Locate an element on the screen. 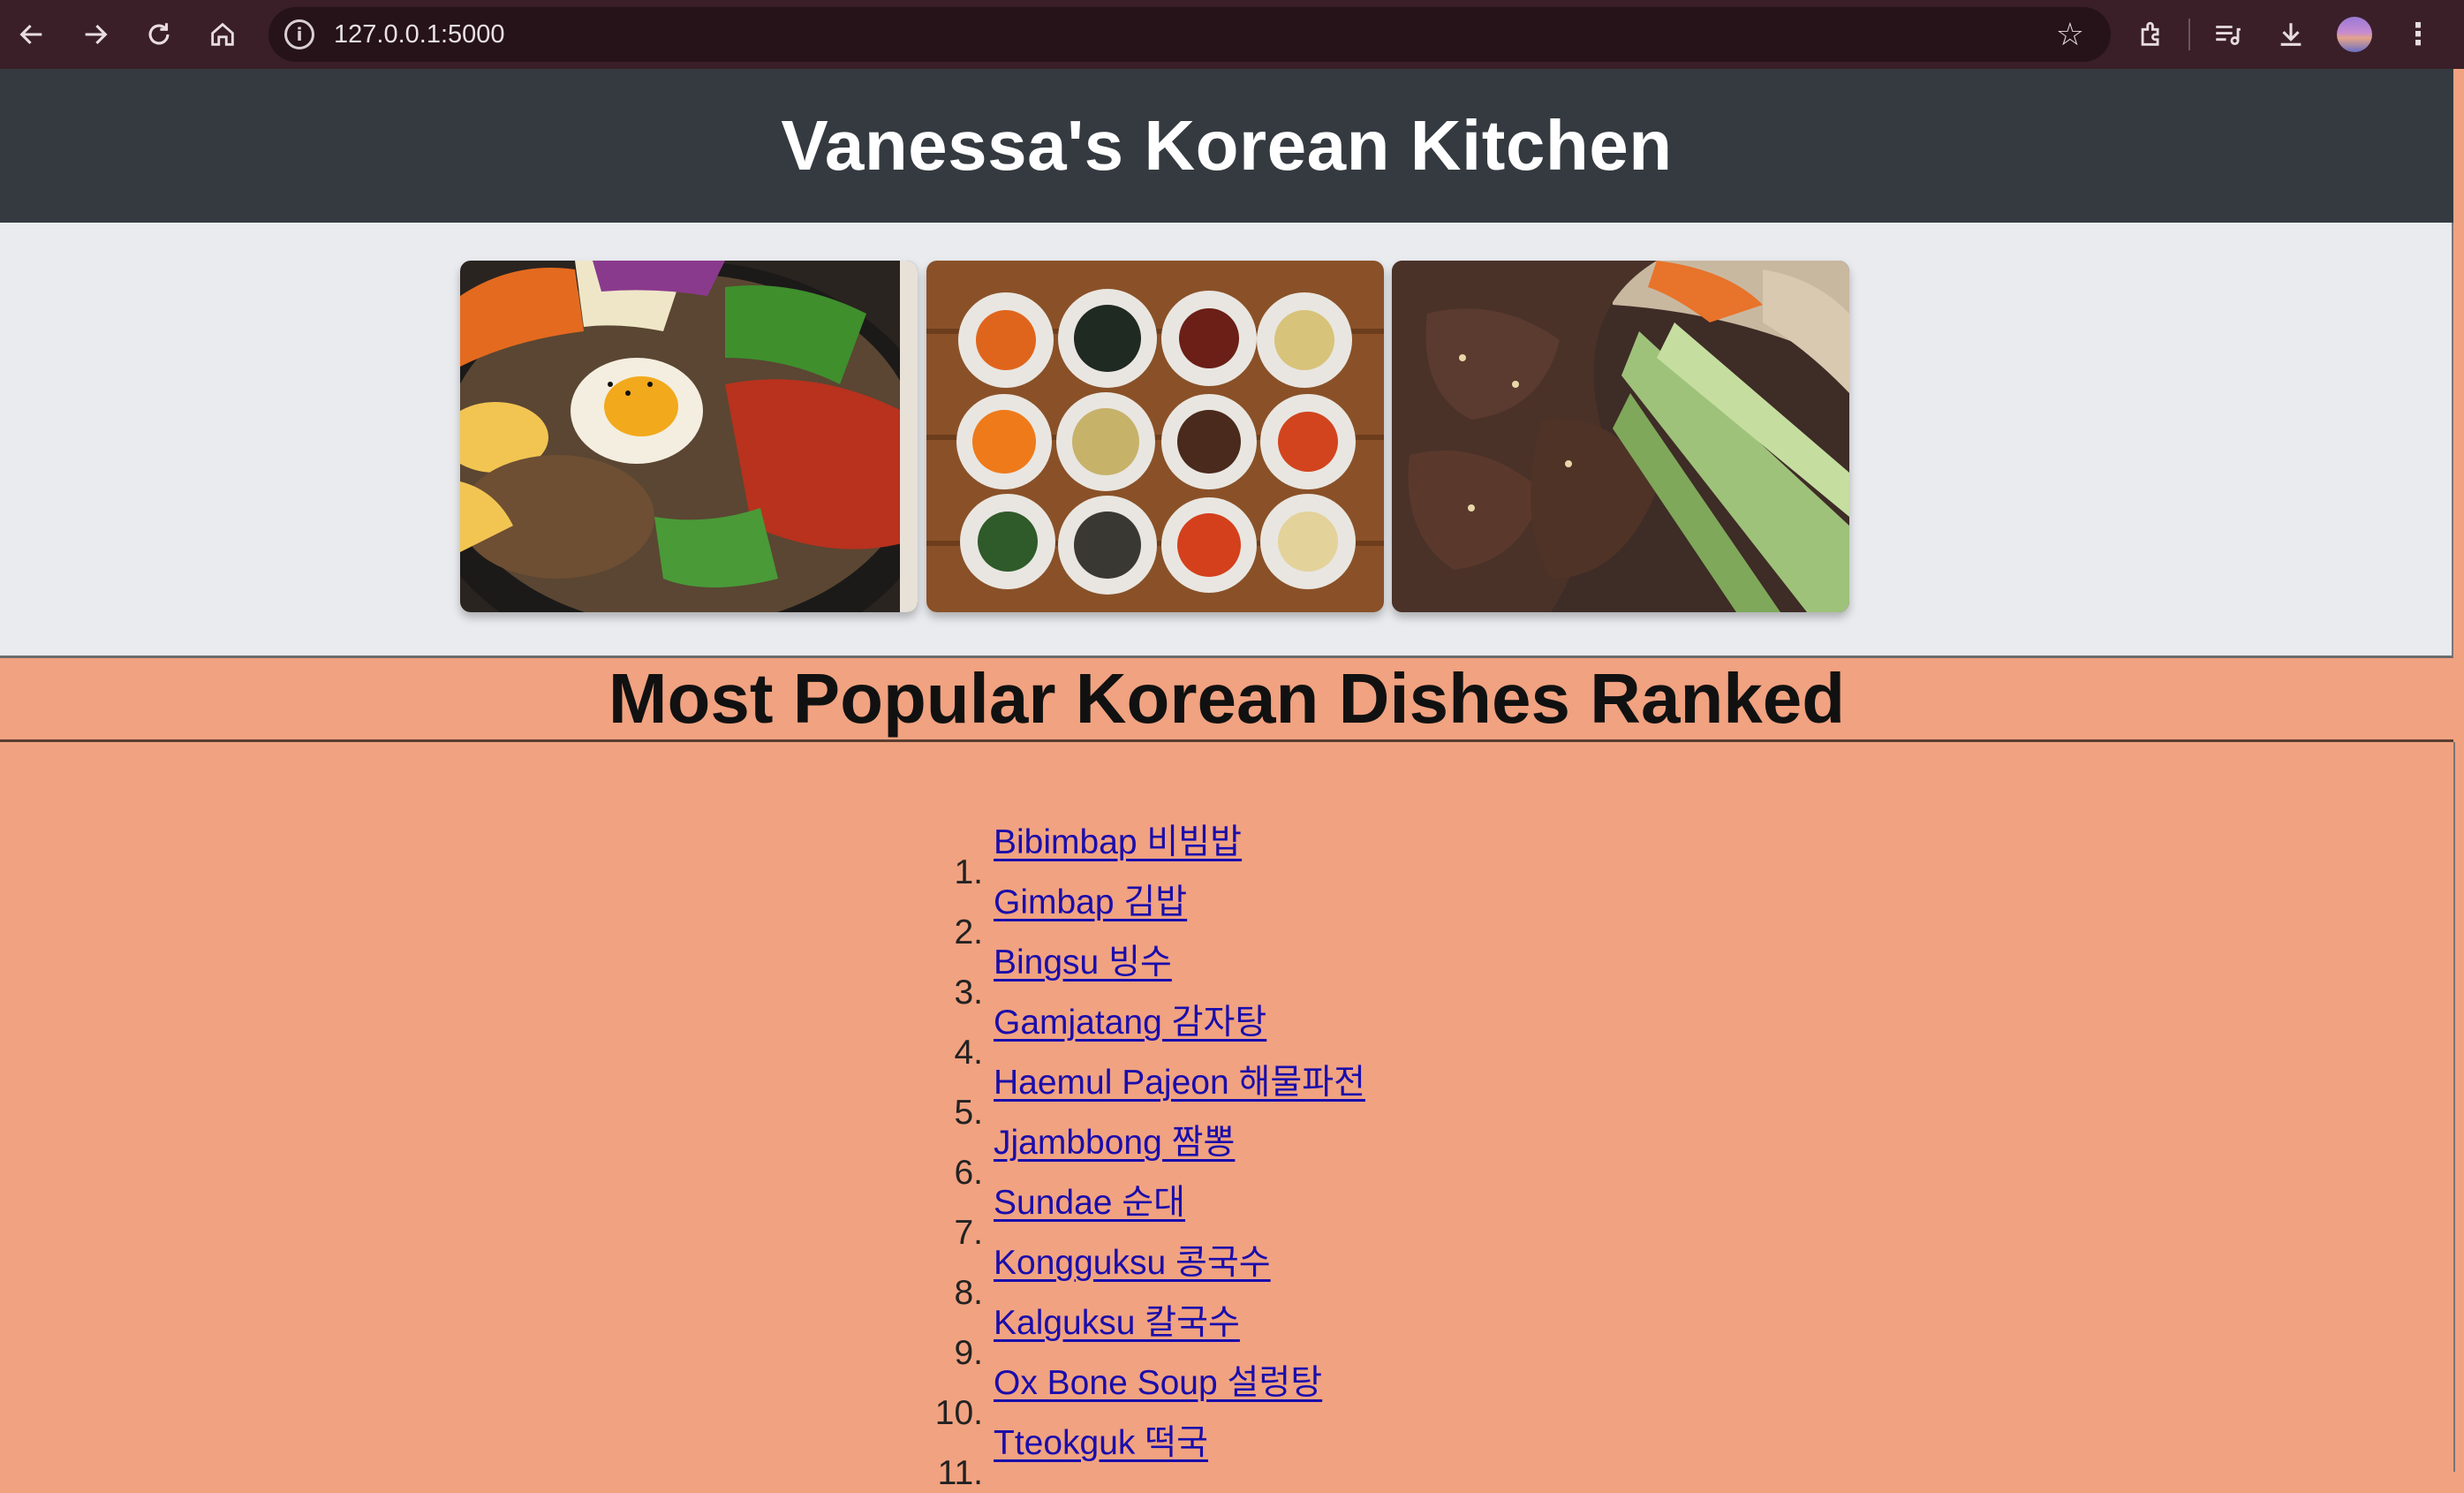 The image size is (2464, 1493). site-header: Vanessa's Korean Kitchen is located at coordinates (1226, 146).